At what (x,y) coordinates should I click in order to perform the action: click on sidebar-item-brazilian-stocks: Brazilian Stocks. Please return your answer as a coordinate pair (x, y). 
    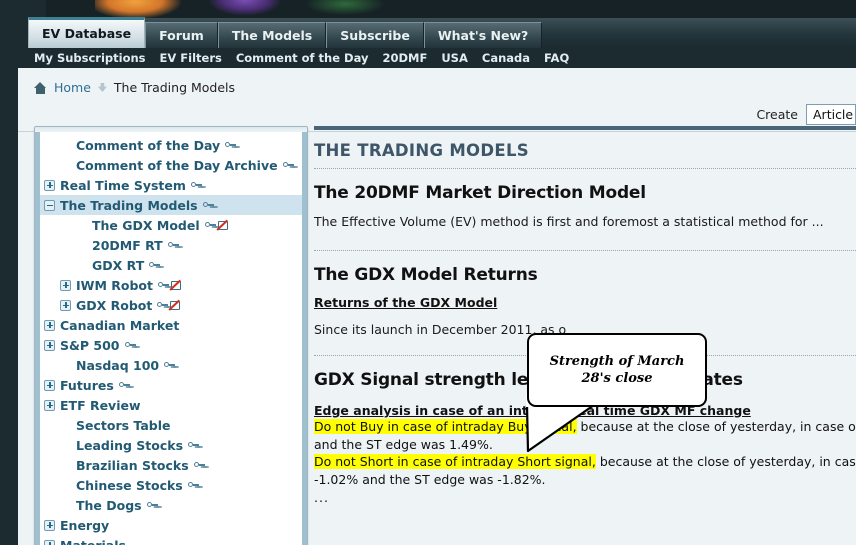
    Looking at the image, I should click on (171, 465).